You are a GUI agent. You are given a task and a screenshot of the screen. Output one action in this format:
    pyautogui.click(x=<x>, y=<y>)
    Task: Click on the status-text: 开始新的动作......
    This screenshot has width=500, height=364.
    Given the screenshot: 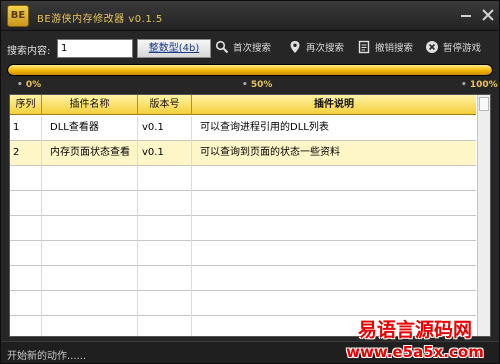 What is the action you would take?
    pyautogui.click(x=47, y=356)
    